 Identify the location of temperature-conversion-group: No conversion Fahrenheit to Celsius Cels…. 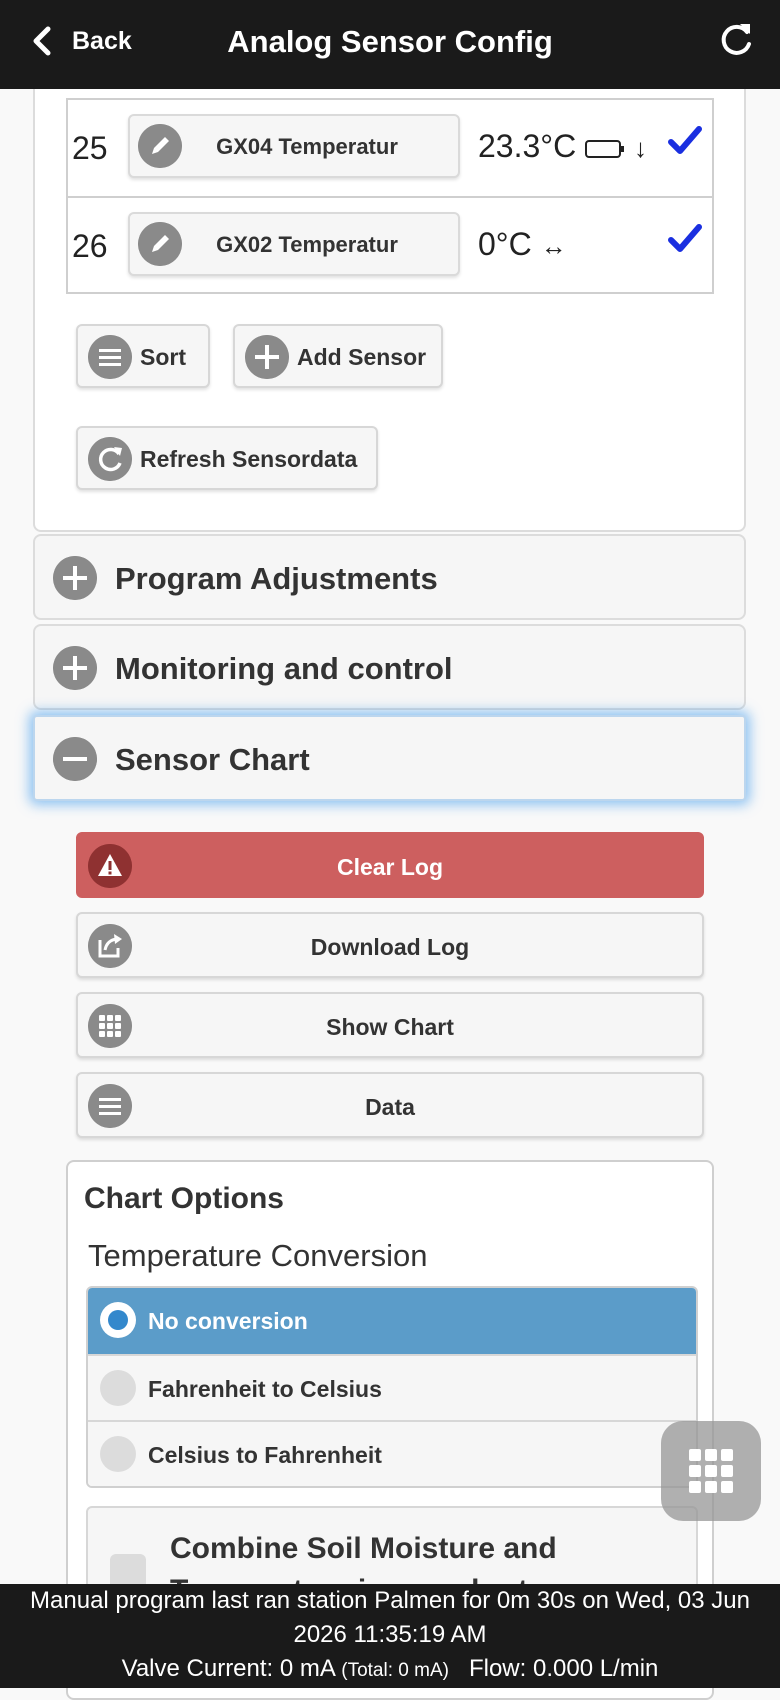
(392, 1387).